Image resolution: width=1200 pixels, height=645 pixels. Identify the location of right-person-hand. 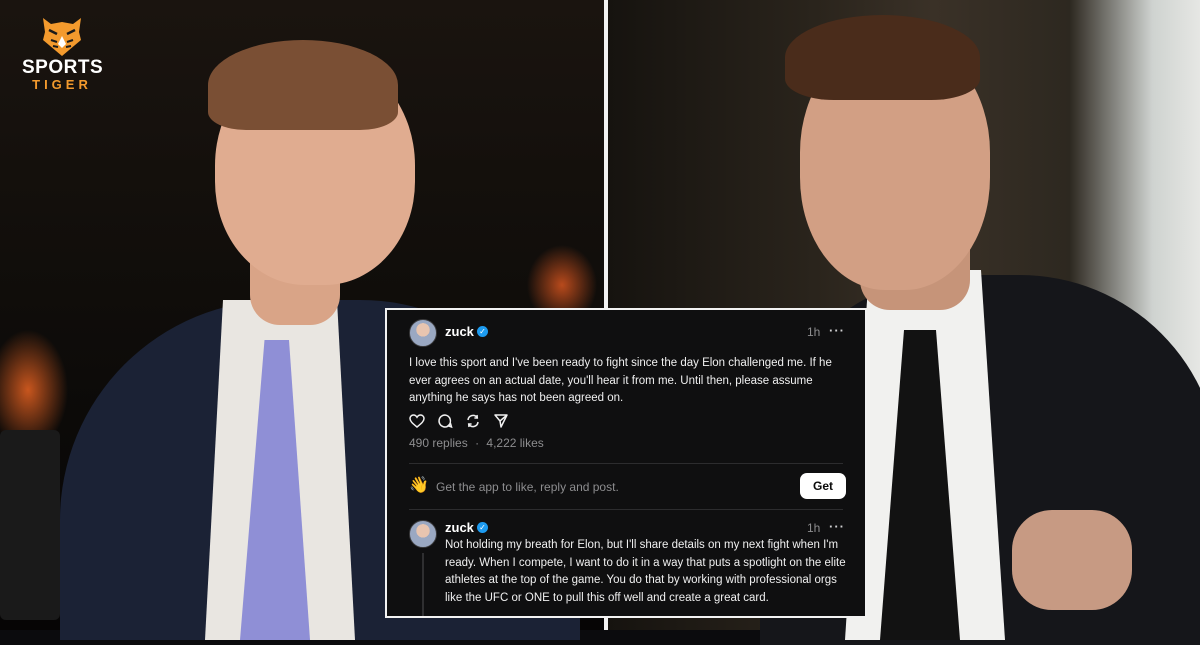
(1072, 560).